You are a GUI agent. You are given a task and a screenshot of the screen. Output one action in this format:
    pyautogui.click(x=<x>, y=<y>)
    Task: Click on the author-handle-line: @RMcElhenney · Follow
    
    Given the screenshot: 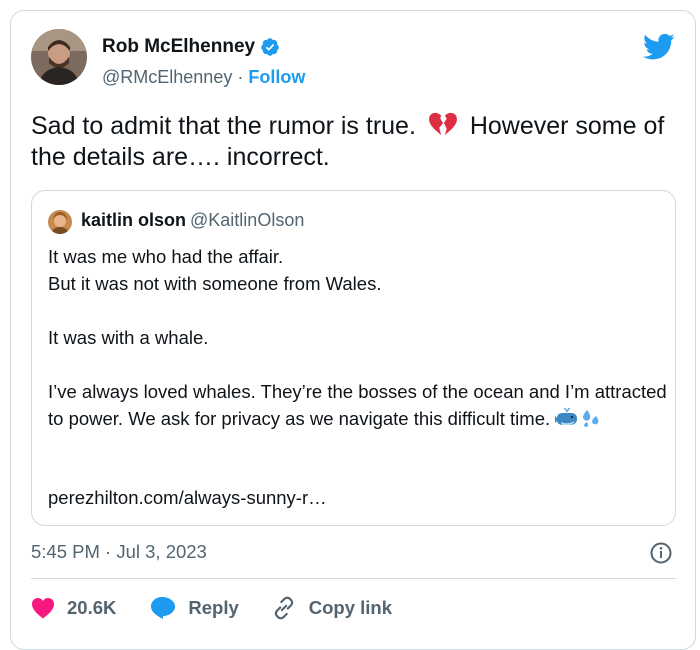 What is the action you would take?
    pyautogui.click(x=203, y=77)
    